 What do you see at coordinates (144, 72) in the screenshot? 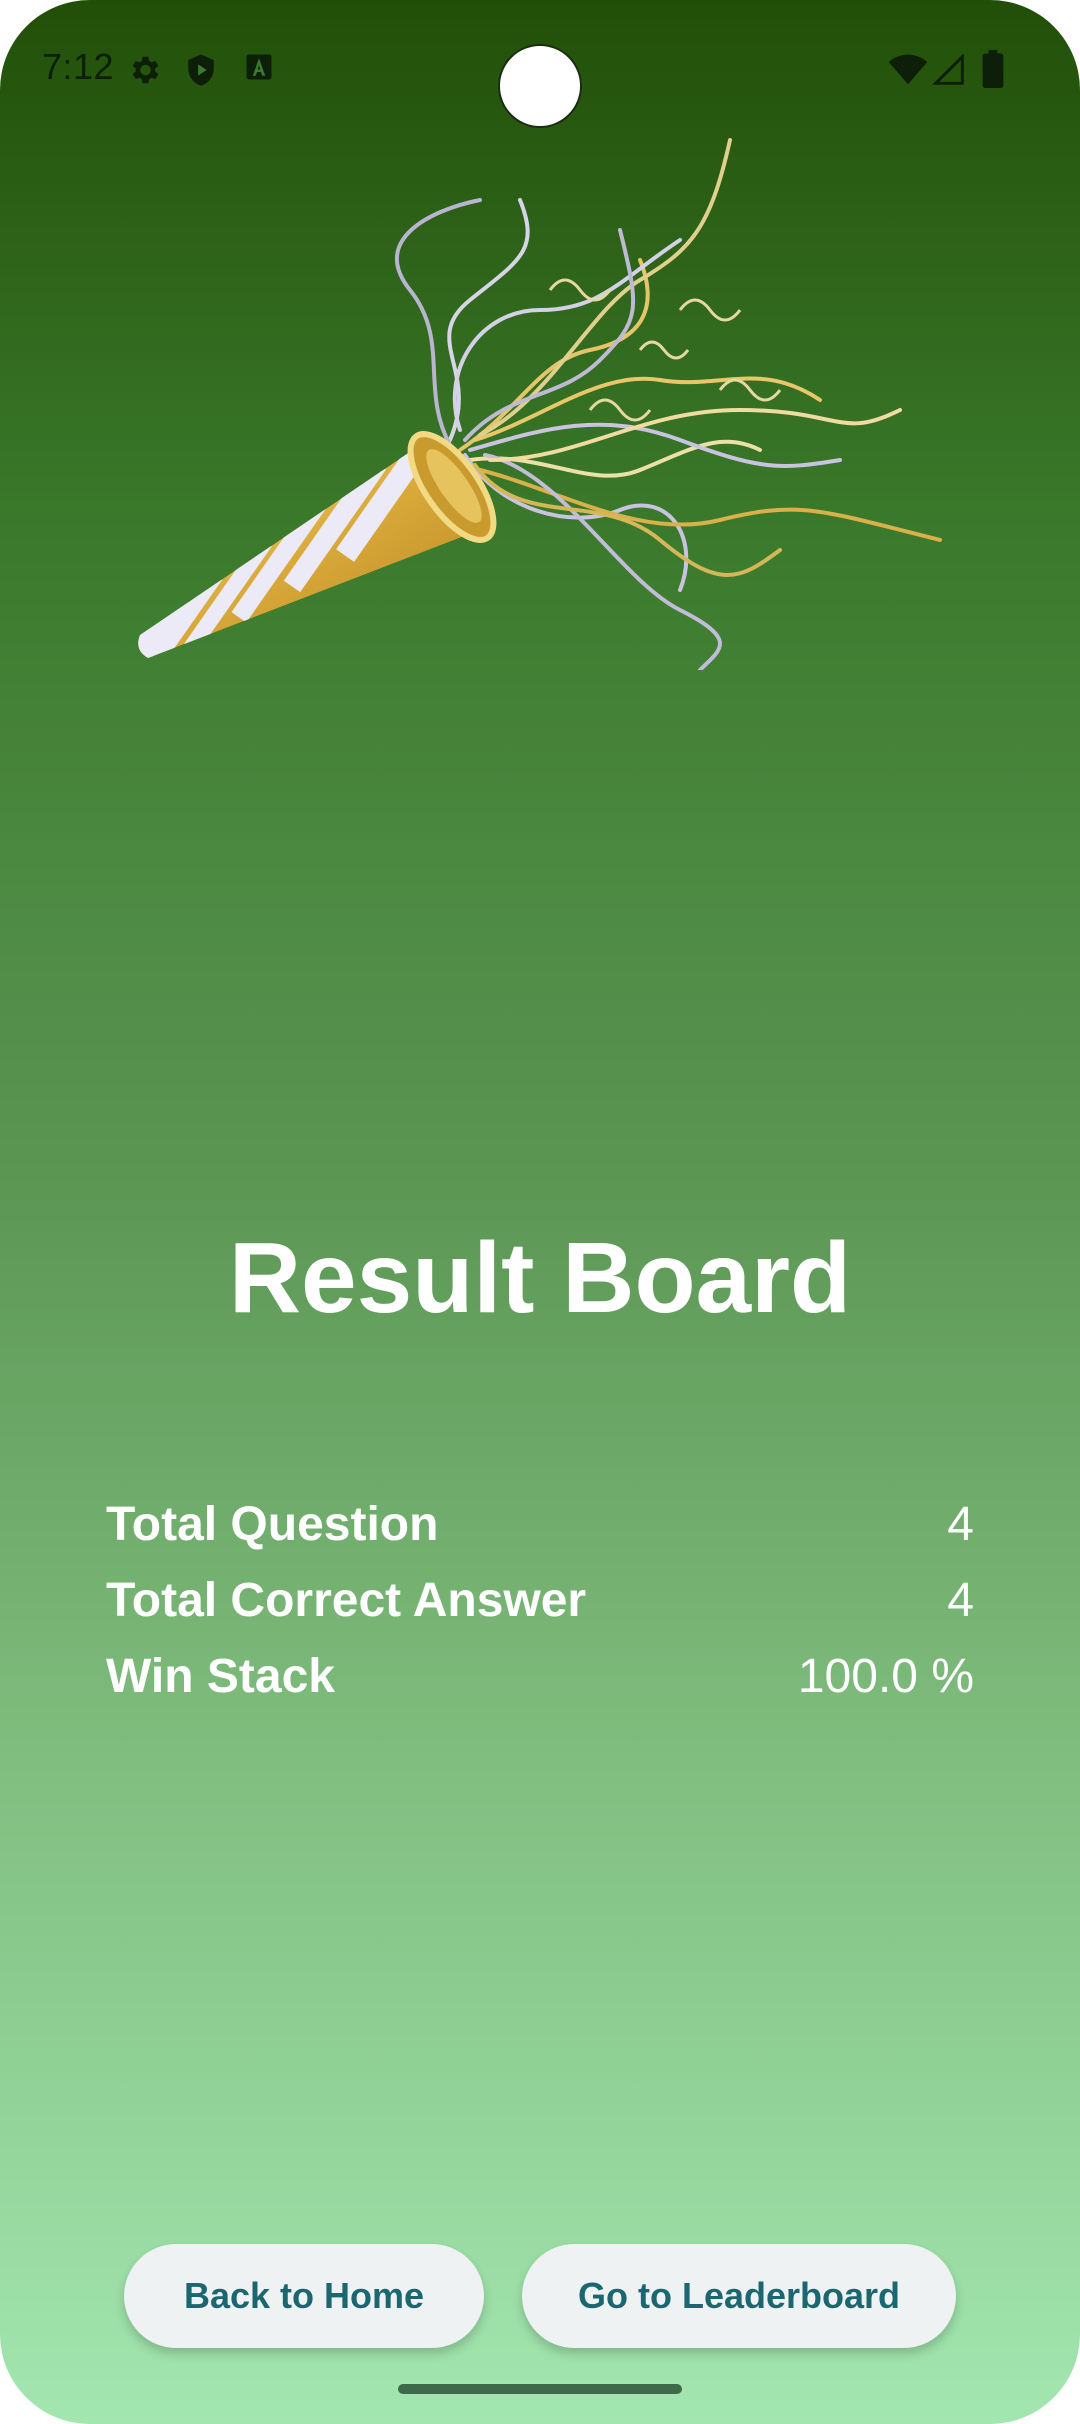
I see `gear-icon` at bounding box center [144, 72].